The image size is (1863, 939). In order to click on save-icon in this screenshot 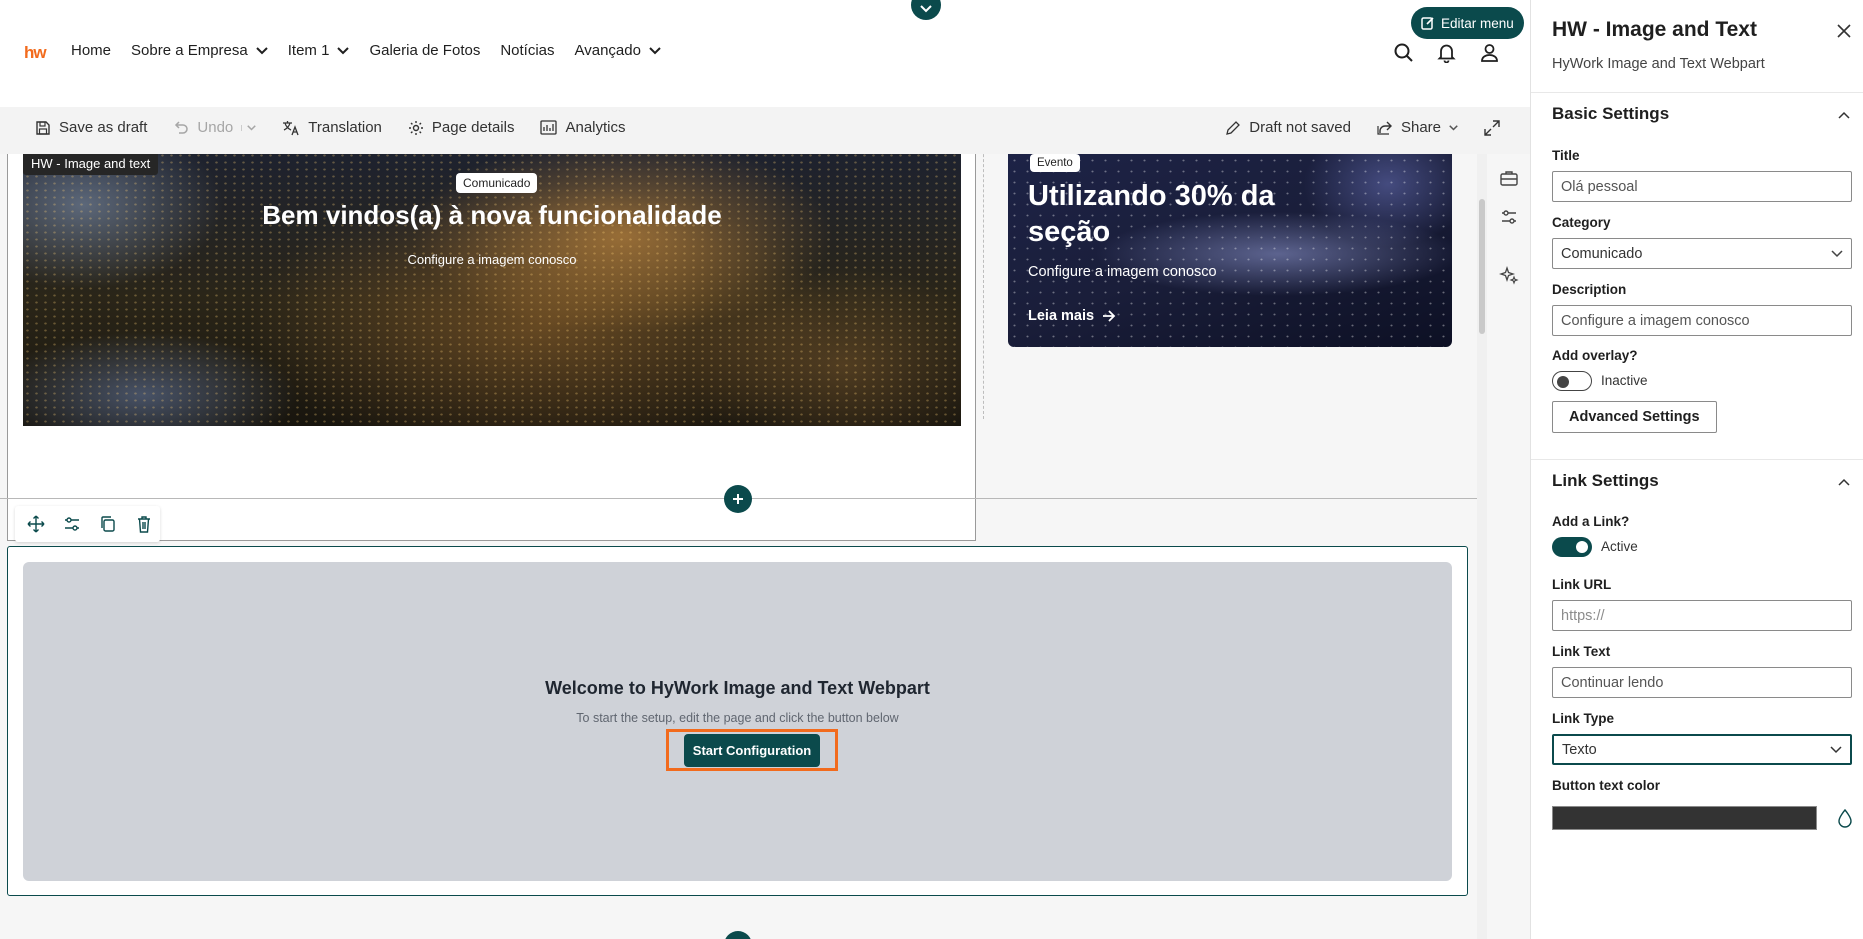, I will do `click(43, 128)`.